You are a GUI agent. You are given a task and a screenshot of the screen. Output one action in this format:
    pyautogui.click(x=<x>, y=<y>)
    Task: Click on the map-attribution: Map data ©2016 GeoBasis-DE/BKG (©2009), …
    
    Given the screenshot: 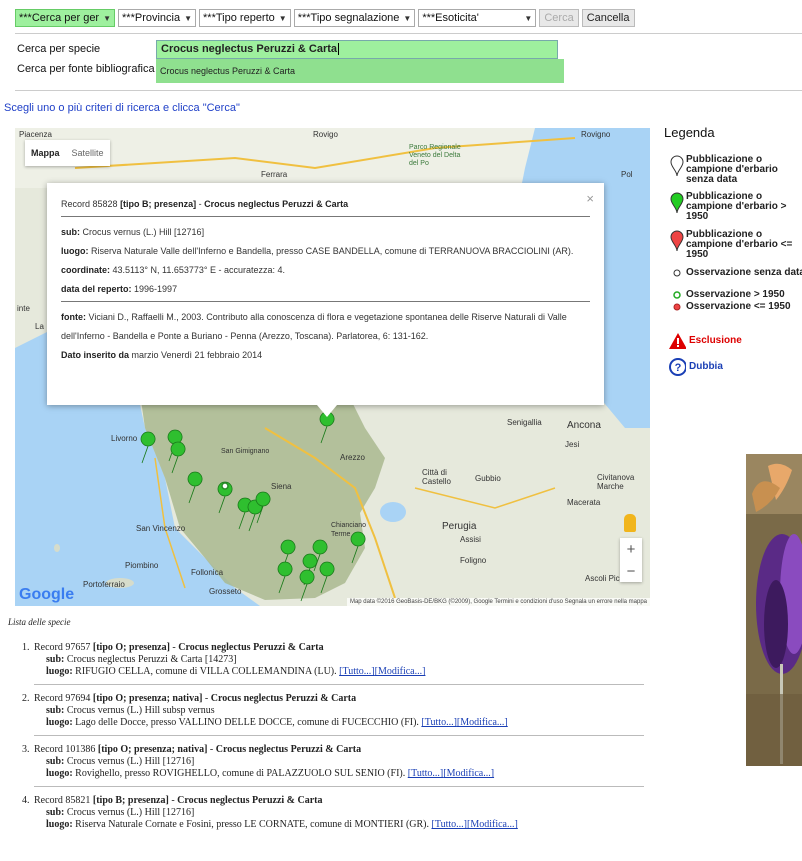 What is the action you would take?
    pyautogui.click(x=498, y=602)
    